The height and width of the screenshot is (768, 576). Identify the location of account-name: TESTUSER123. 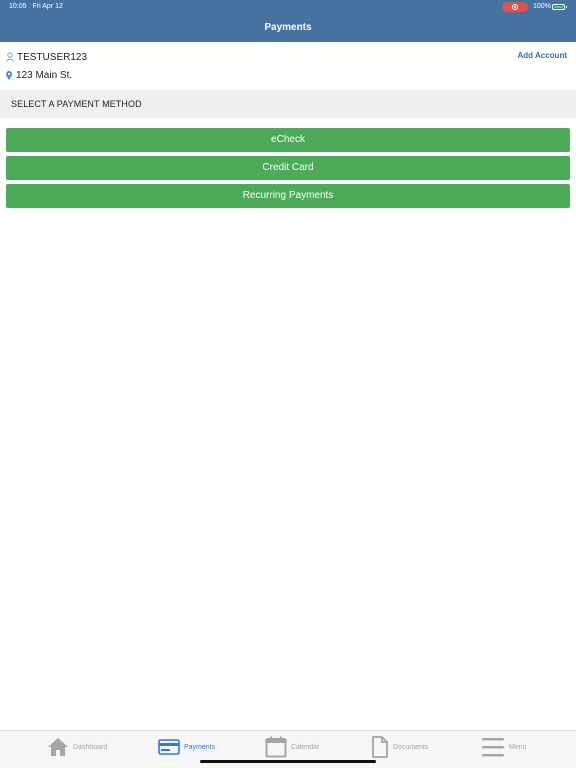
(52, 57).